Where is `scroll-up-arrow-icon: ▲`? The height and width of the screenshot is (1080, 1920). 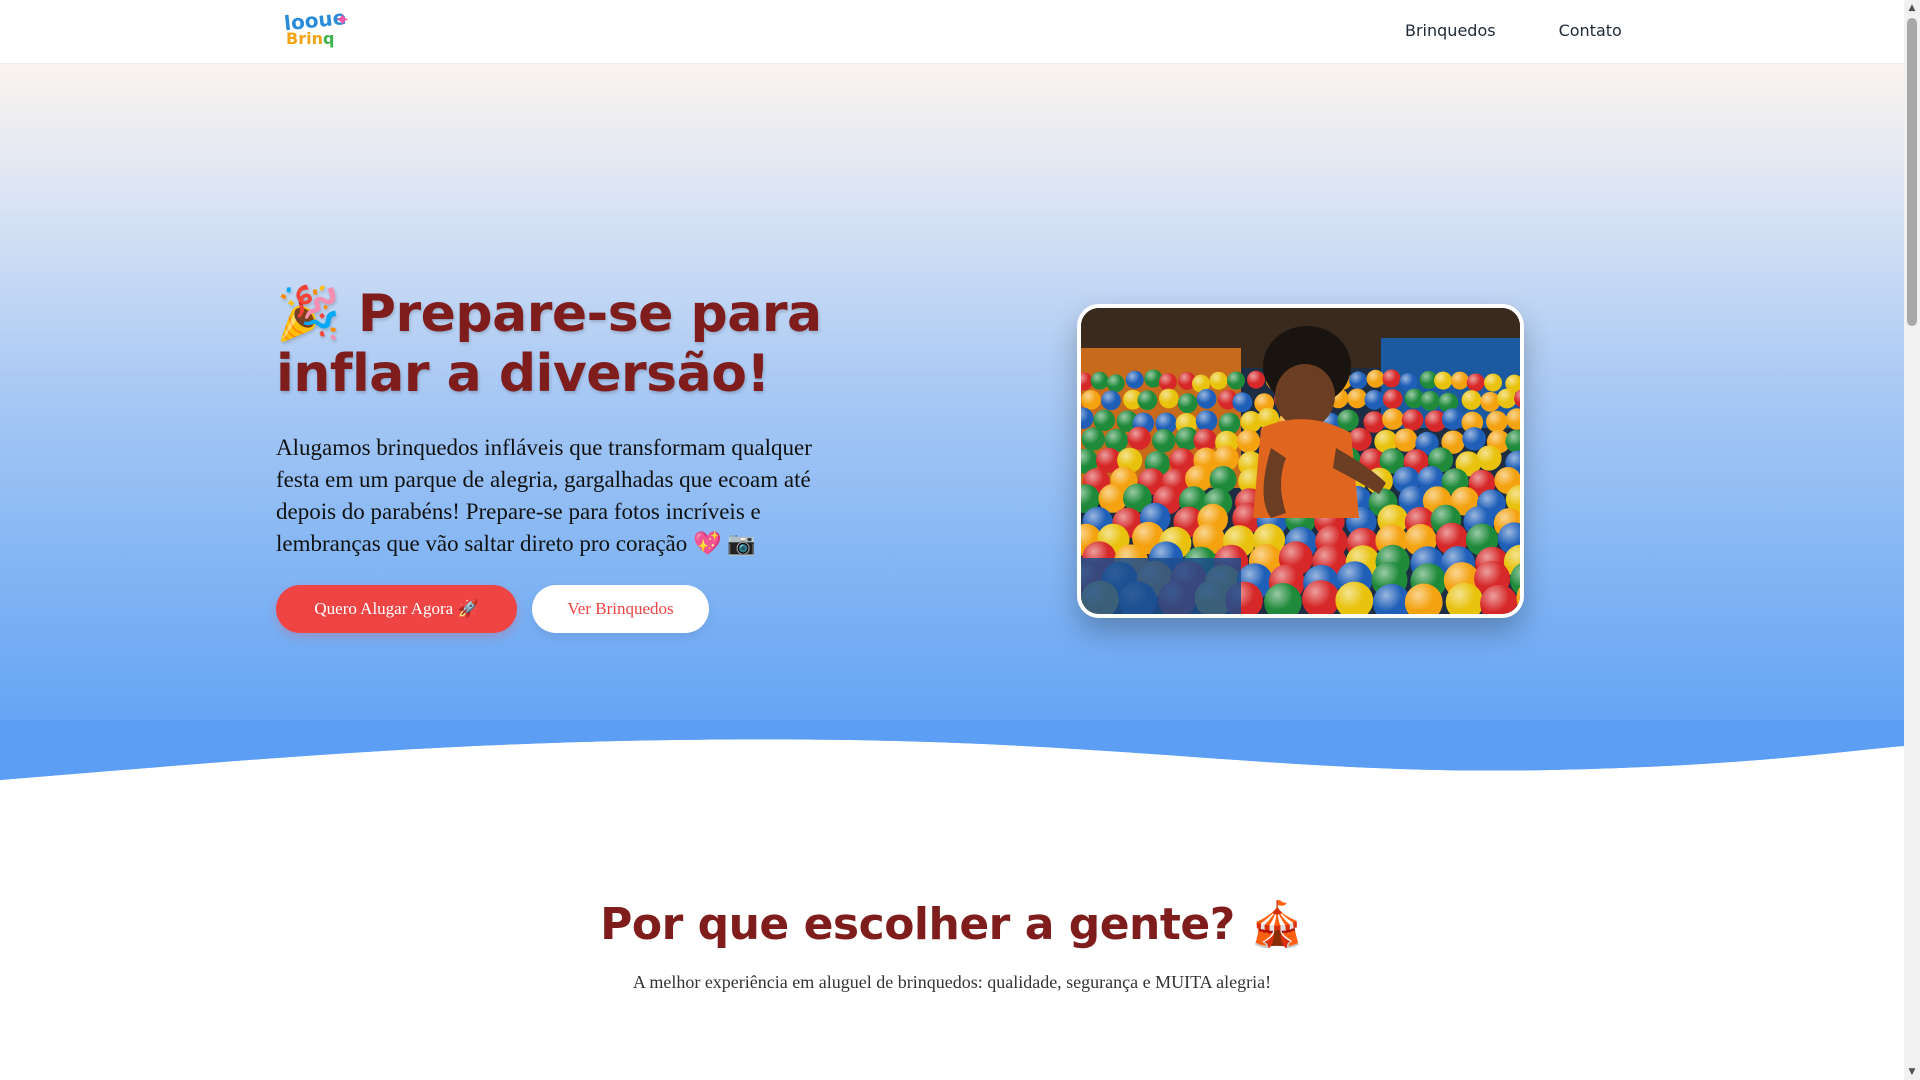
scroll-up-arrow-icon: ▲ is located at coordinates (1912, 8).